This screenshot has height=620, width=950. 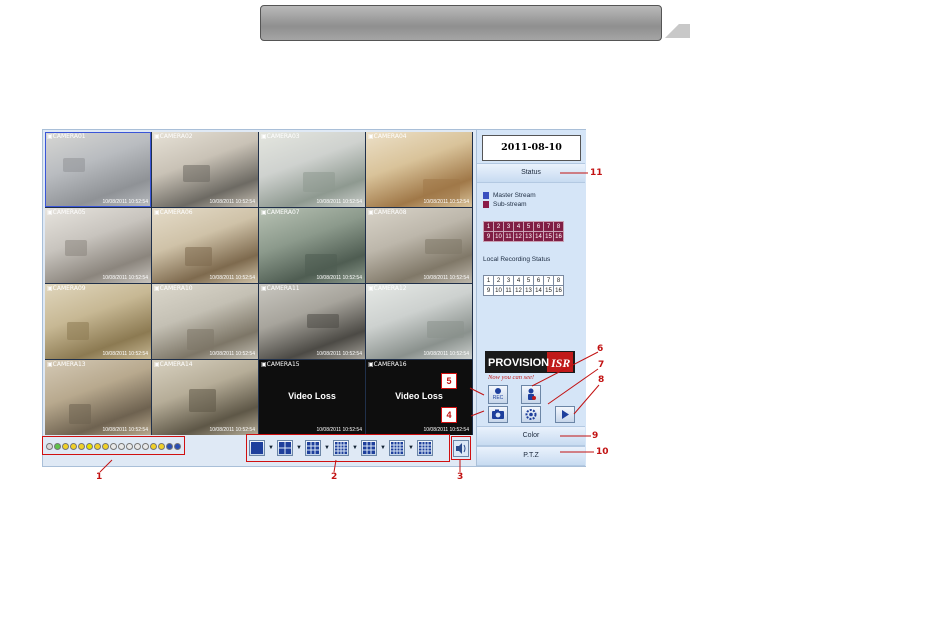 I want to click on callout-4: 4, so click(x=449, y=415).